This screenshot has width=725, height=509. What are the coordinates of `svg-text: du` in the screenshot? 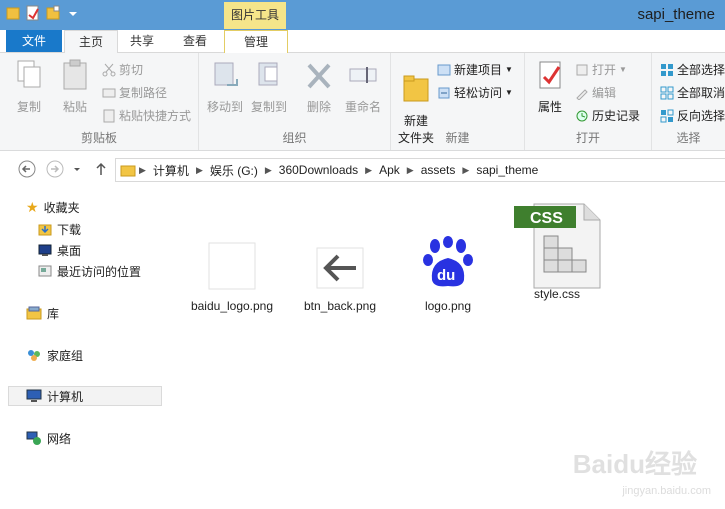 It's located at (446, 275).